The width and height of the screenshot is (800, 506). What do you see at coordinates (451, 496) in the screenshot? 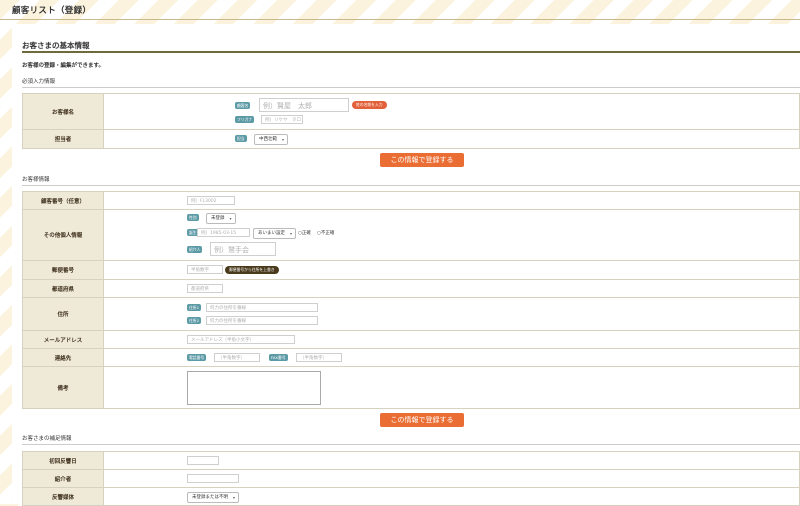
I see `cell-media: 未登録または不明 ▾` at bounding box center [451, 496].